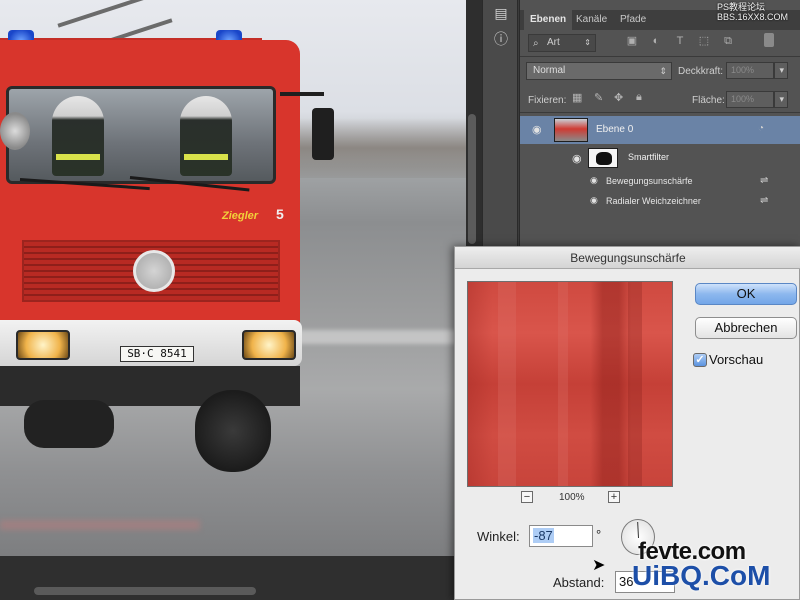 This screenshot has height=600, width=800. I want to click on shape-filter-icon: ⬚, so click(704, 41).